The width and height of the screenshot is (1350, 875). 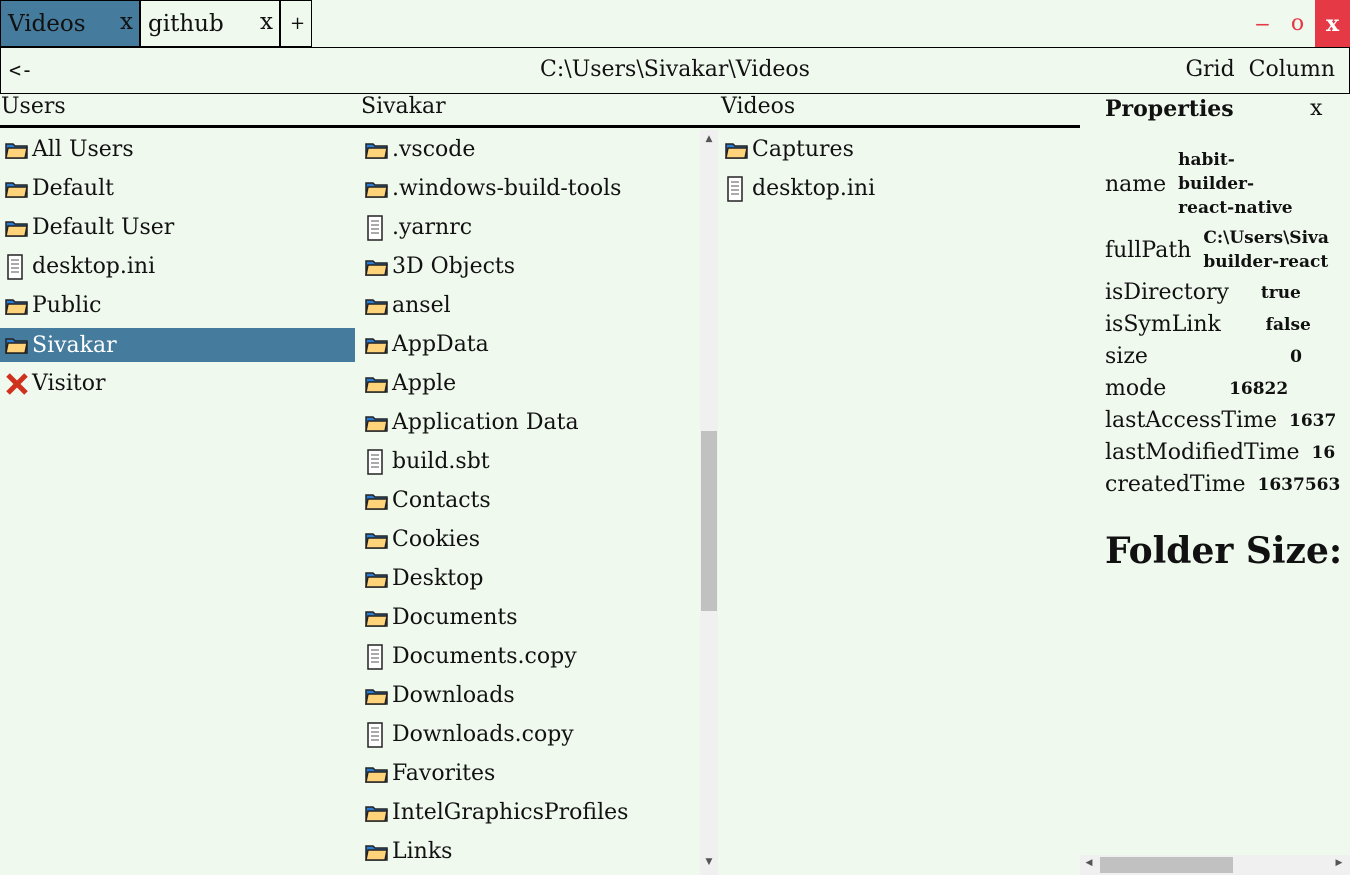 What do you see at coordinates (296, 23) in the screenshot?
I see `add-tab-button: +` at bounding box center [296, 23].